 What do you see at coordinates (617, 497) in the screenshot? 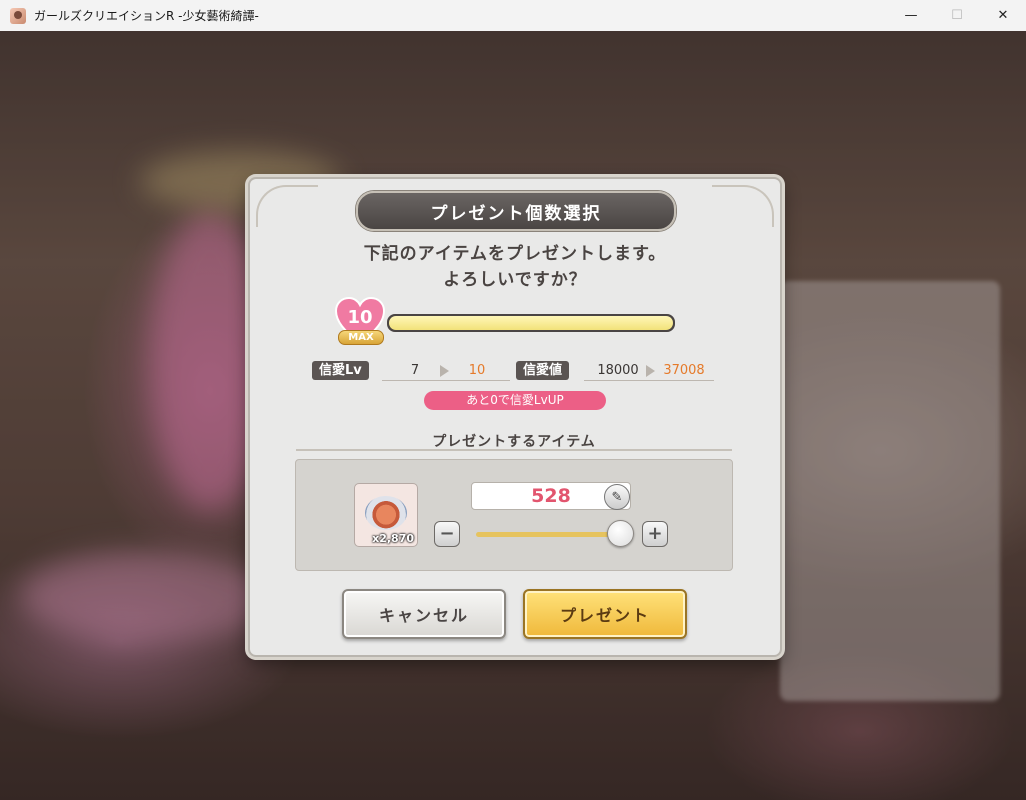
I see `edit-quantity-button: ✎` at bounding box center [617, 497].